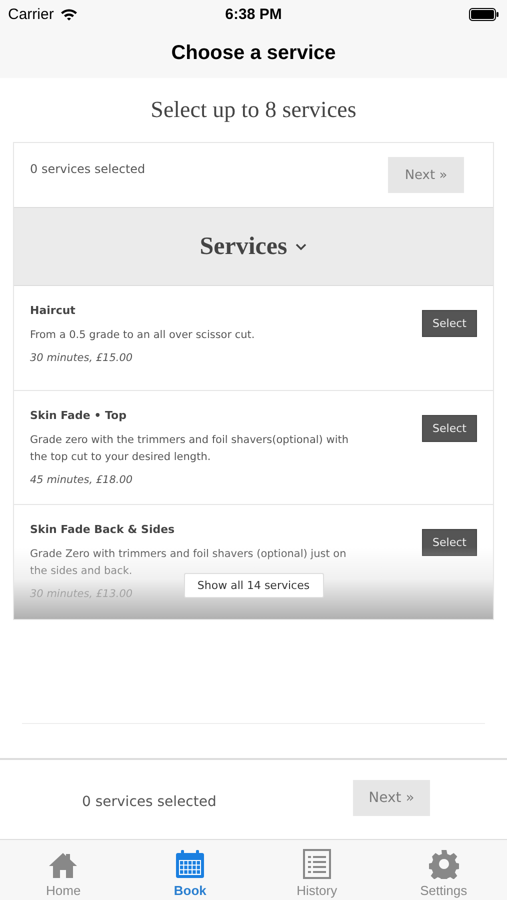 The width and height of the screenshot is (507, 900). I want to click on service-details: 30 minutes, £13.00, so click(82, 594).